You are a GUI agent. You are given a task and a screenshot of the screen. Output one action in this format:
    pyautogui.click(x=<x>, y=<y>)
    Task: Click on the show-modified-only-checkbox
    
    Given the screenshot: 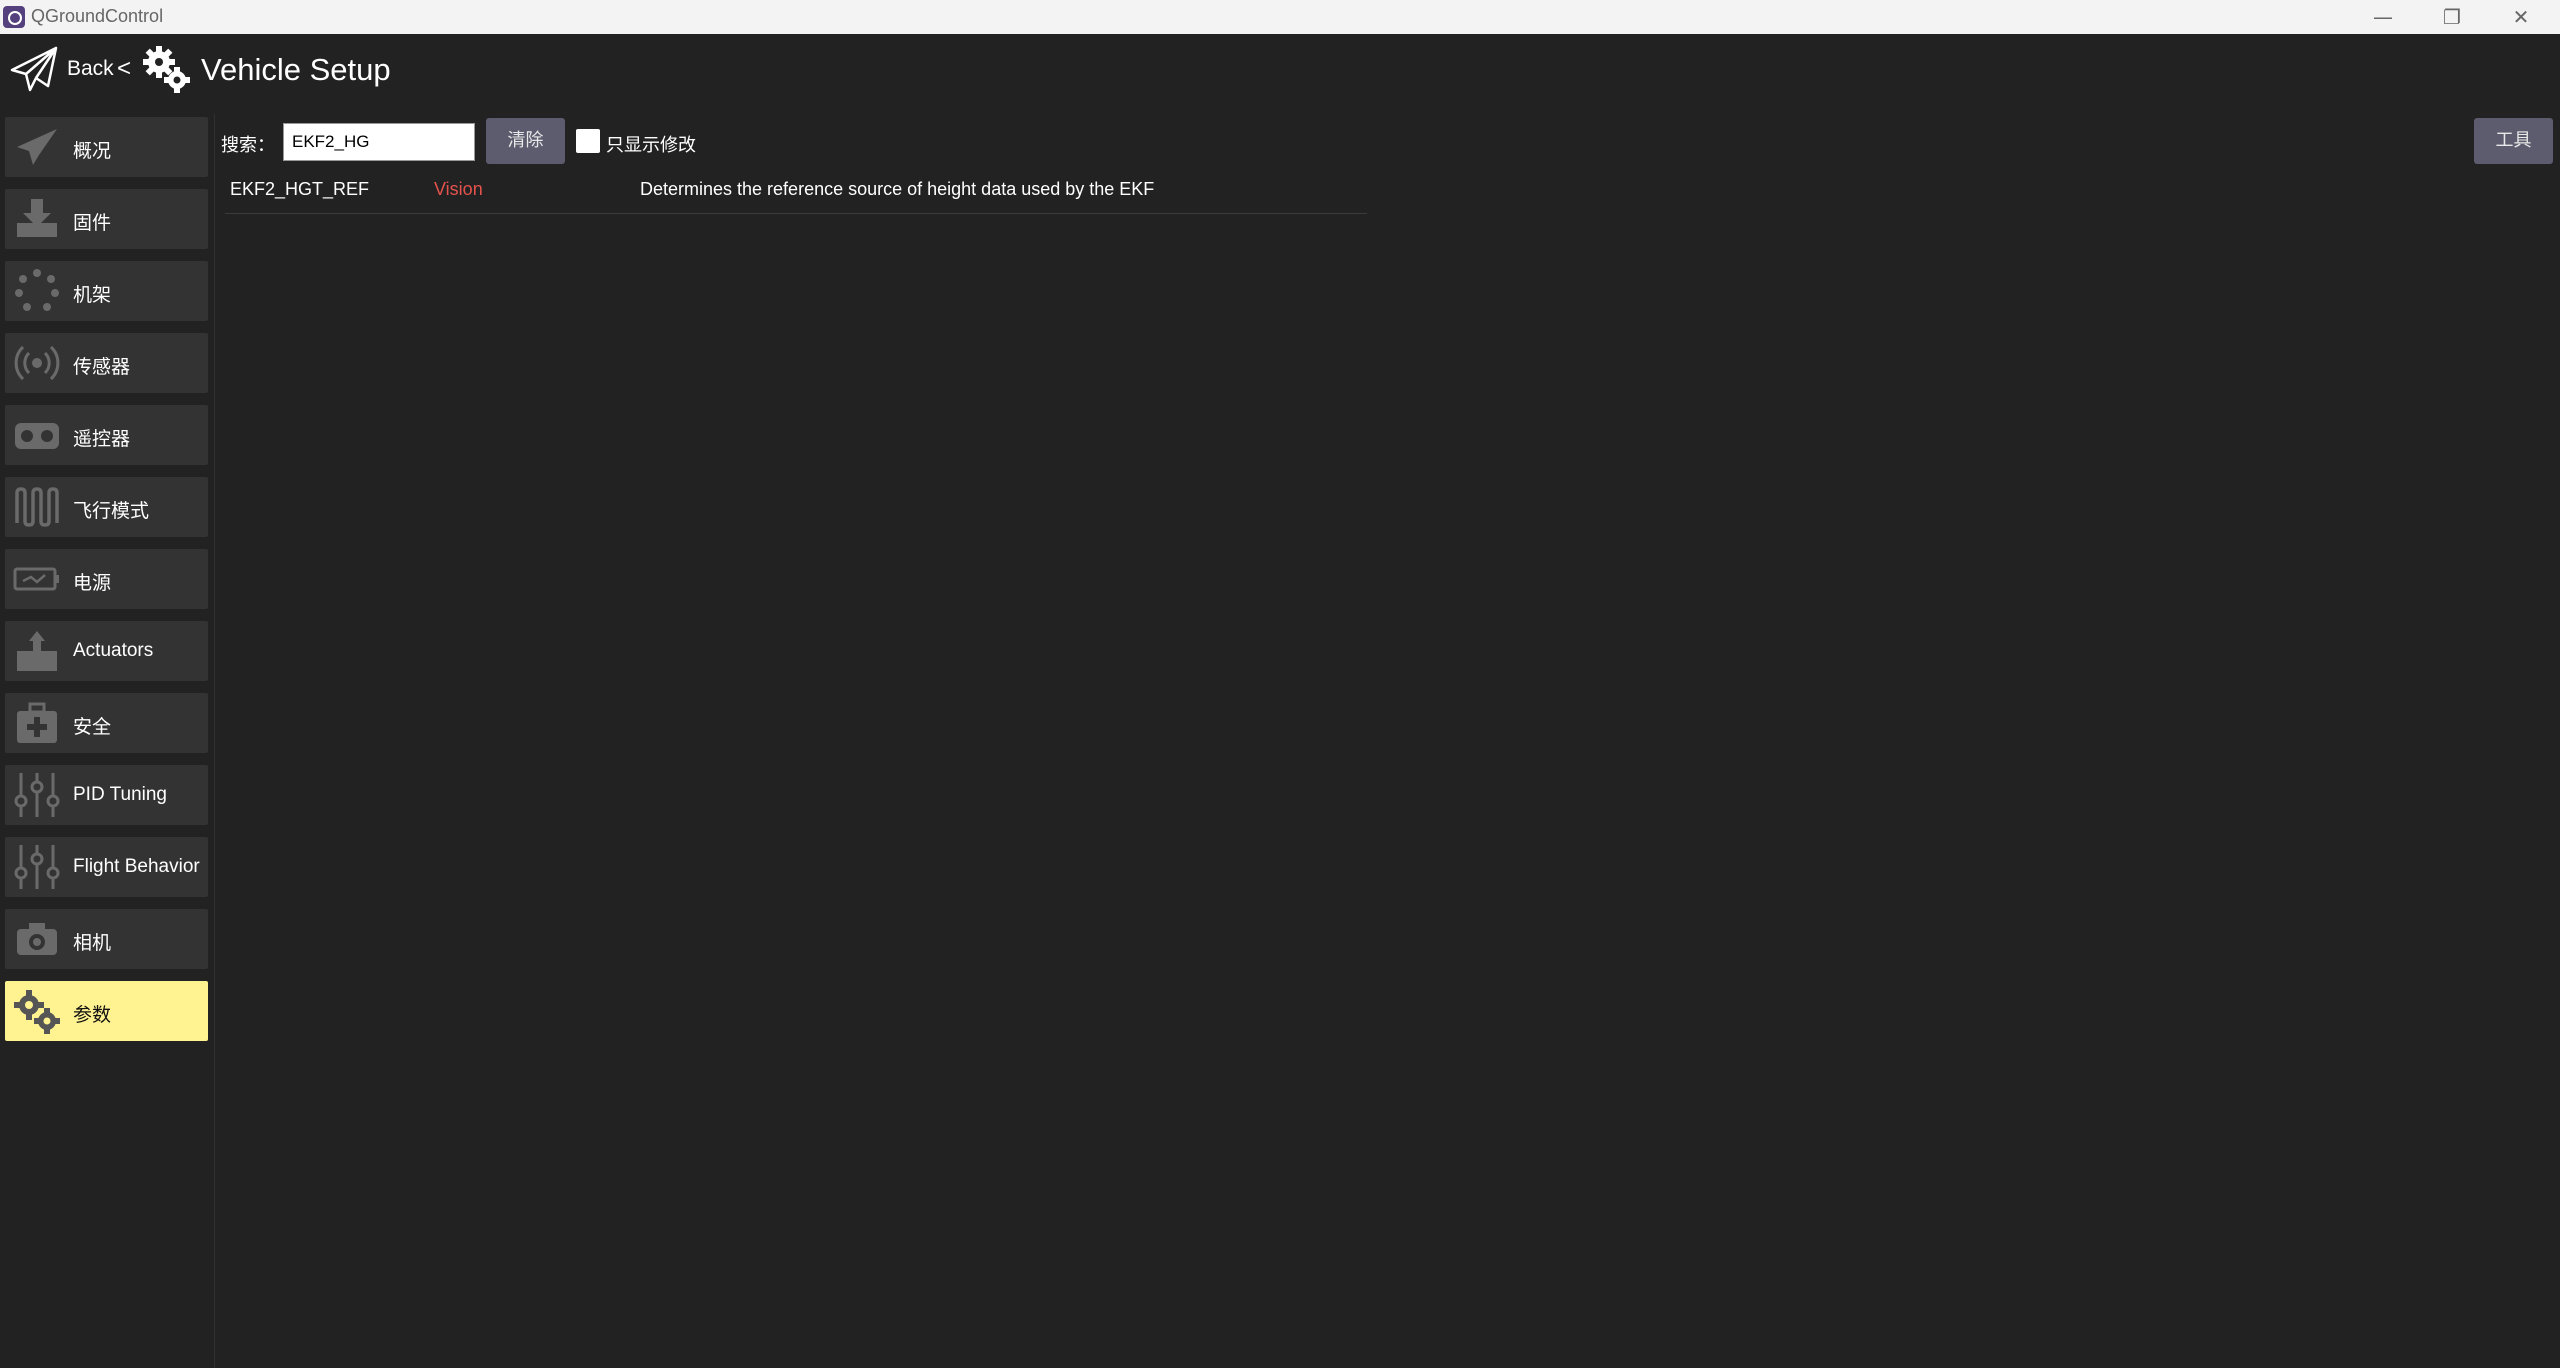 What is the action you would take?
    pyautogui.click(x=588, y=141)
    